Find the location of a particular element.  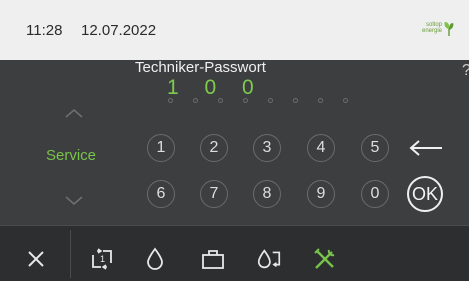

key-2: 2 is located at coordinates (214, 148).